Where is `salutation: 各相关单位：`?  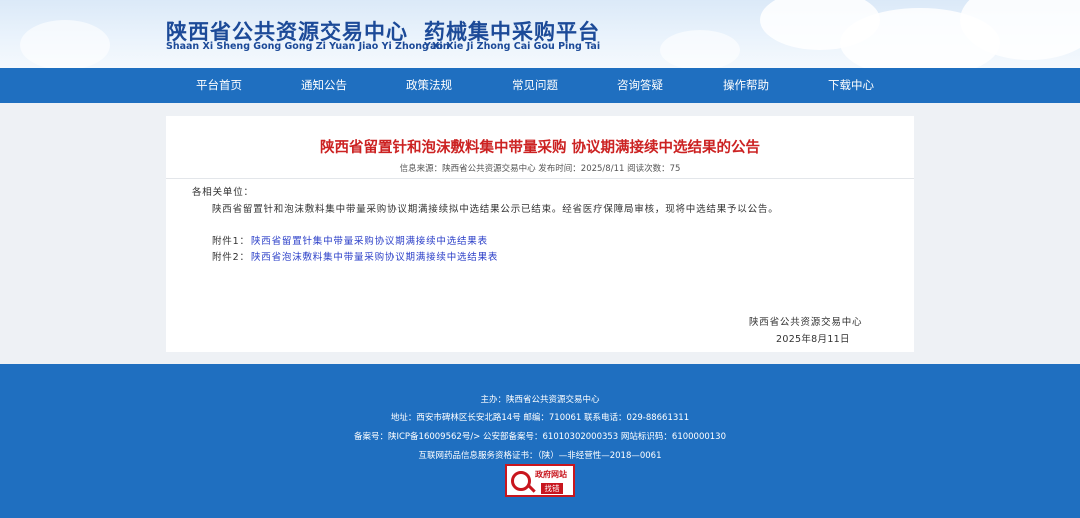 salutation: 各相关单位： is located at coordinates (223, 192).